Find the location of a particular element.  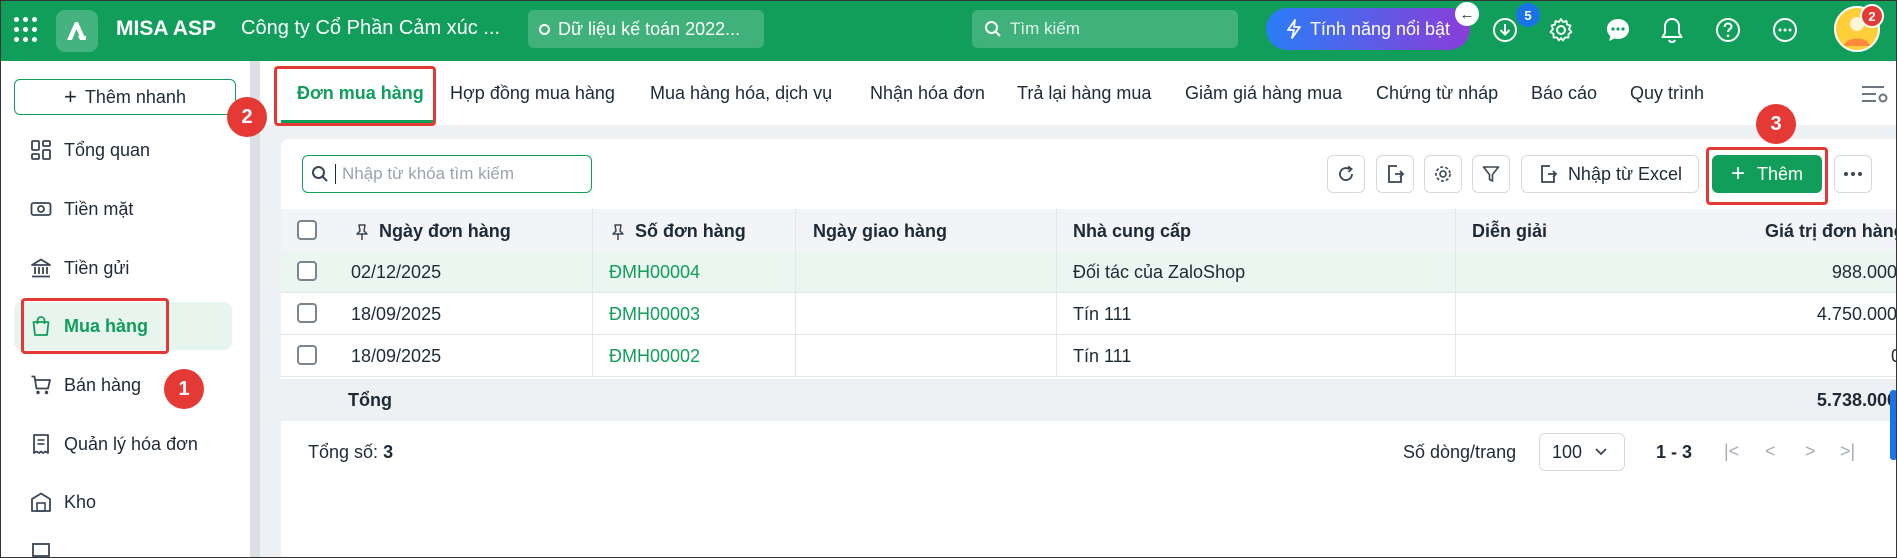

column-order-date: Ngày đơn hàng is located at coordinates (433, 231).